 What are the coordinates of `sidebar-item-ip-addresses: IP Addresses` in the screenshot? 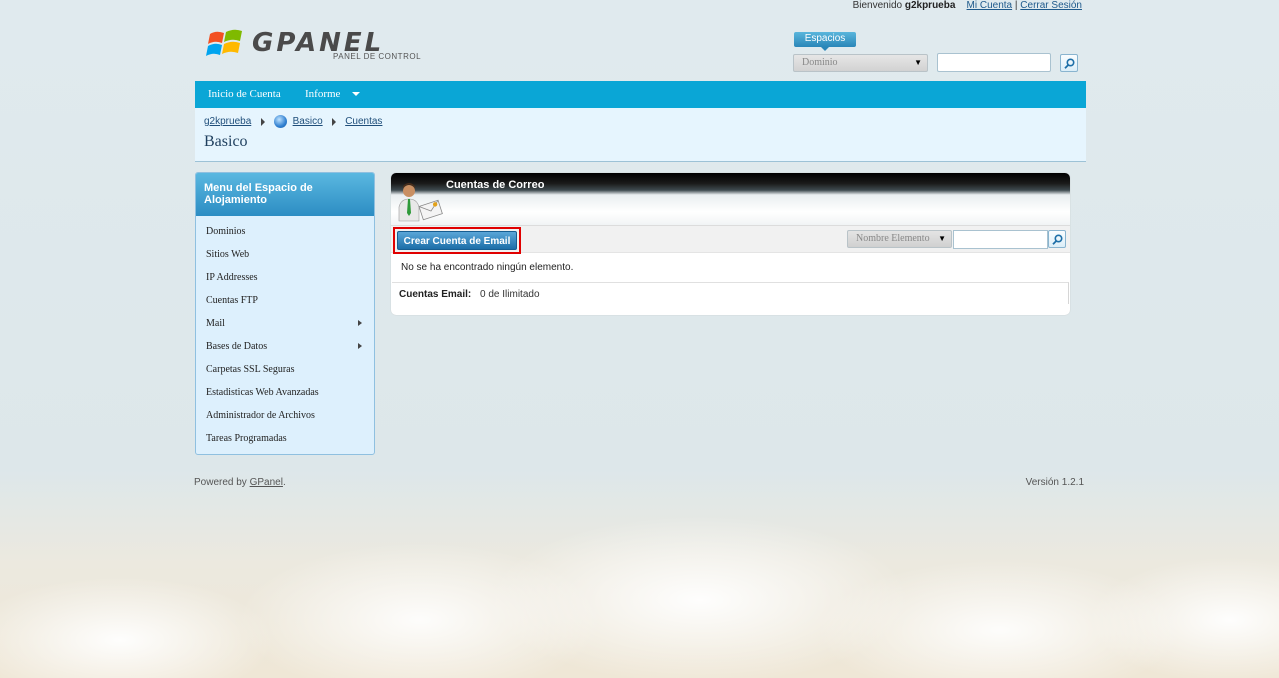 It's located at (285, 277).